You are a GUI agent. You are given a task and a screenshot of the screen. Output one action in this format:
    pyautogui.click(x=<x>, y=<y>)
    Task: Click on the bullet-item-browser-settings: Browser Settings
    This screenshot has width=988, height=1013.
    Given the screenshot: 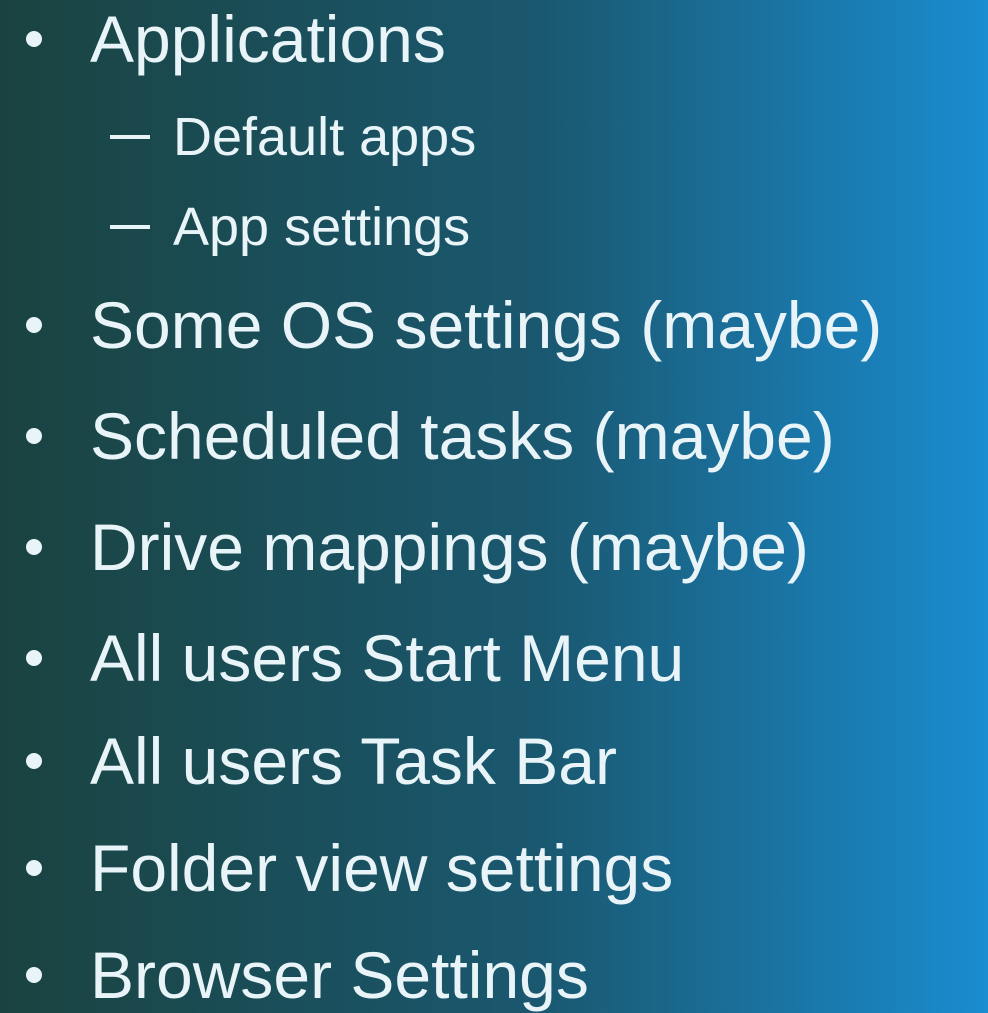 What is the action you would take?
    pyautogui.click(x=494, y=975)
    